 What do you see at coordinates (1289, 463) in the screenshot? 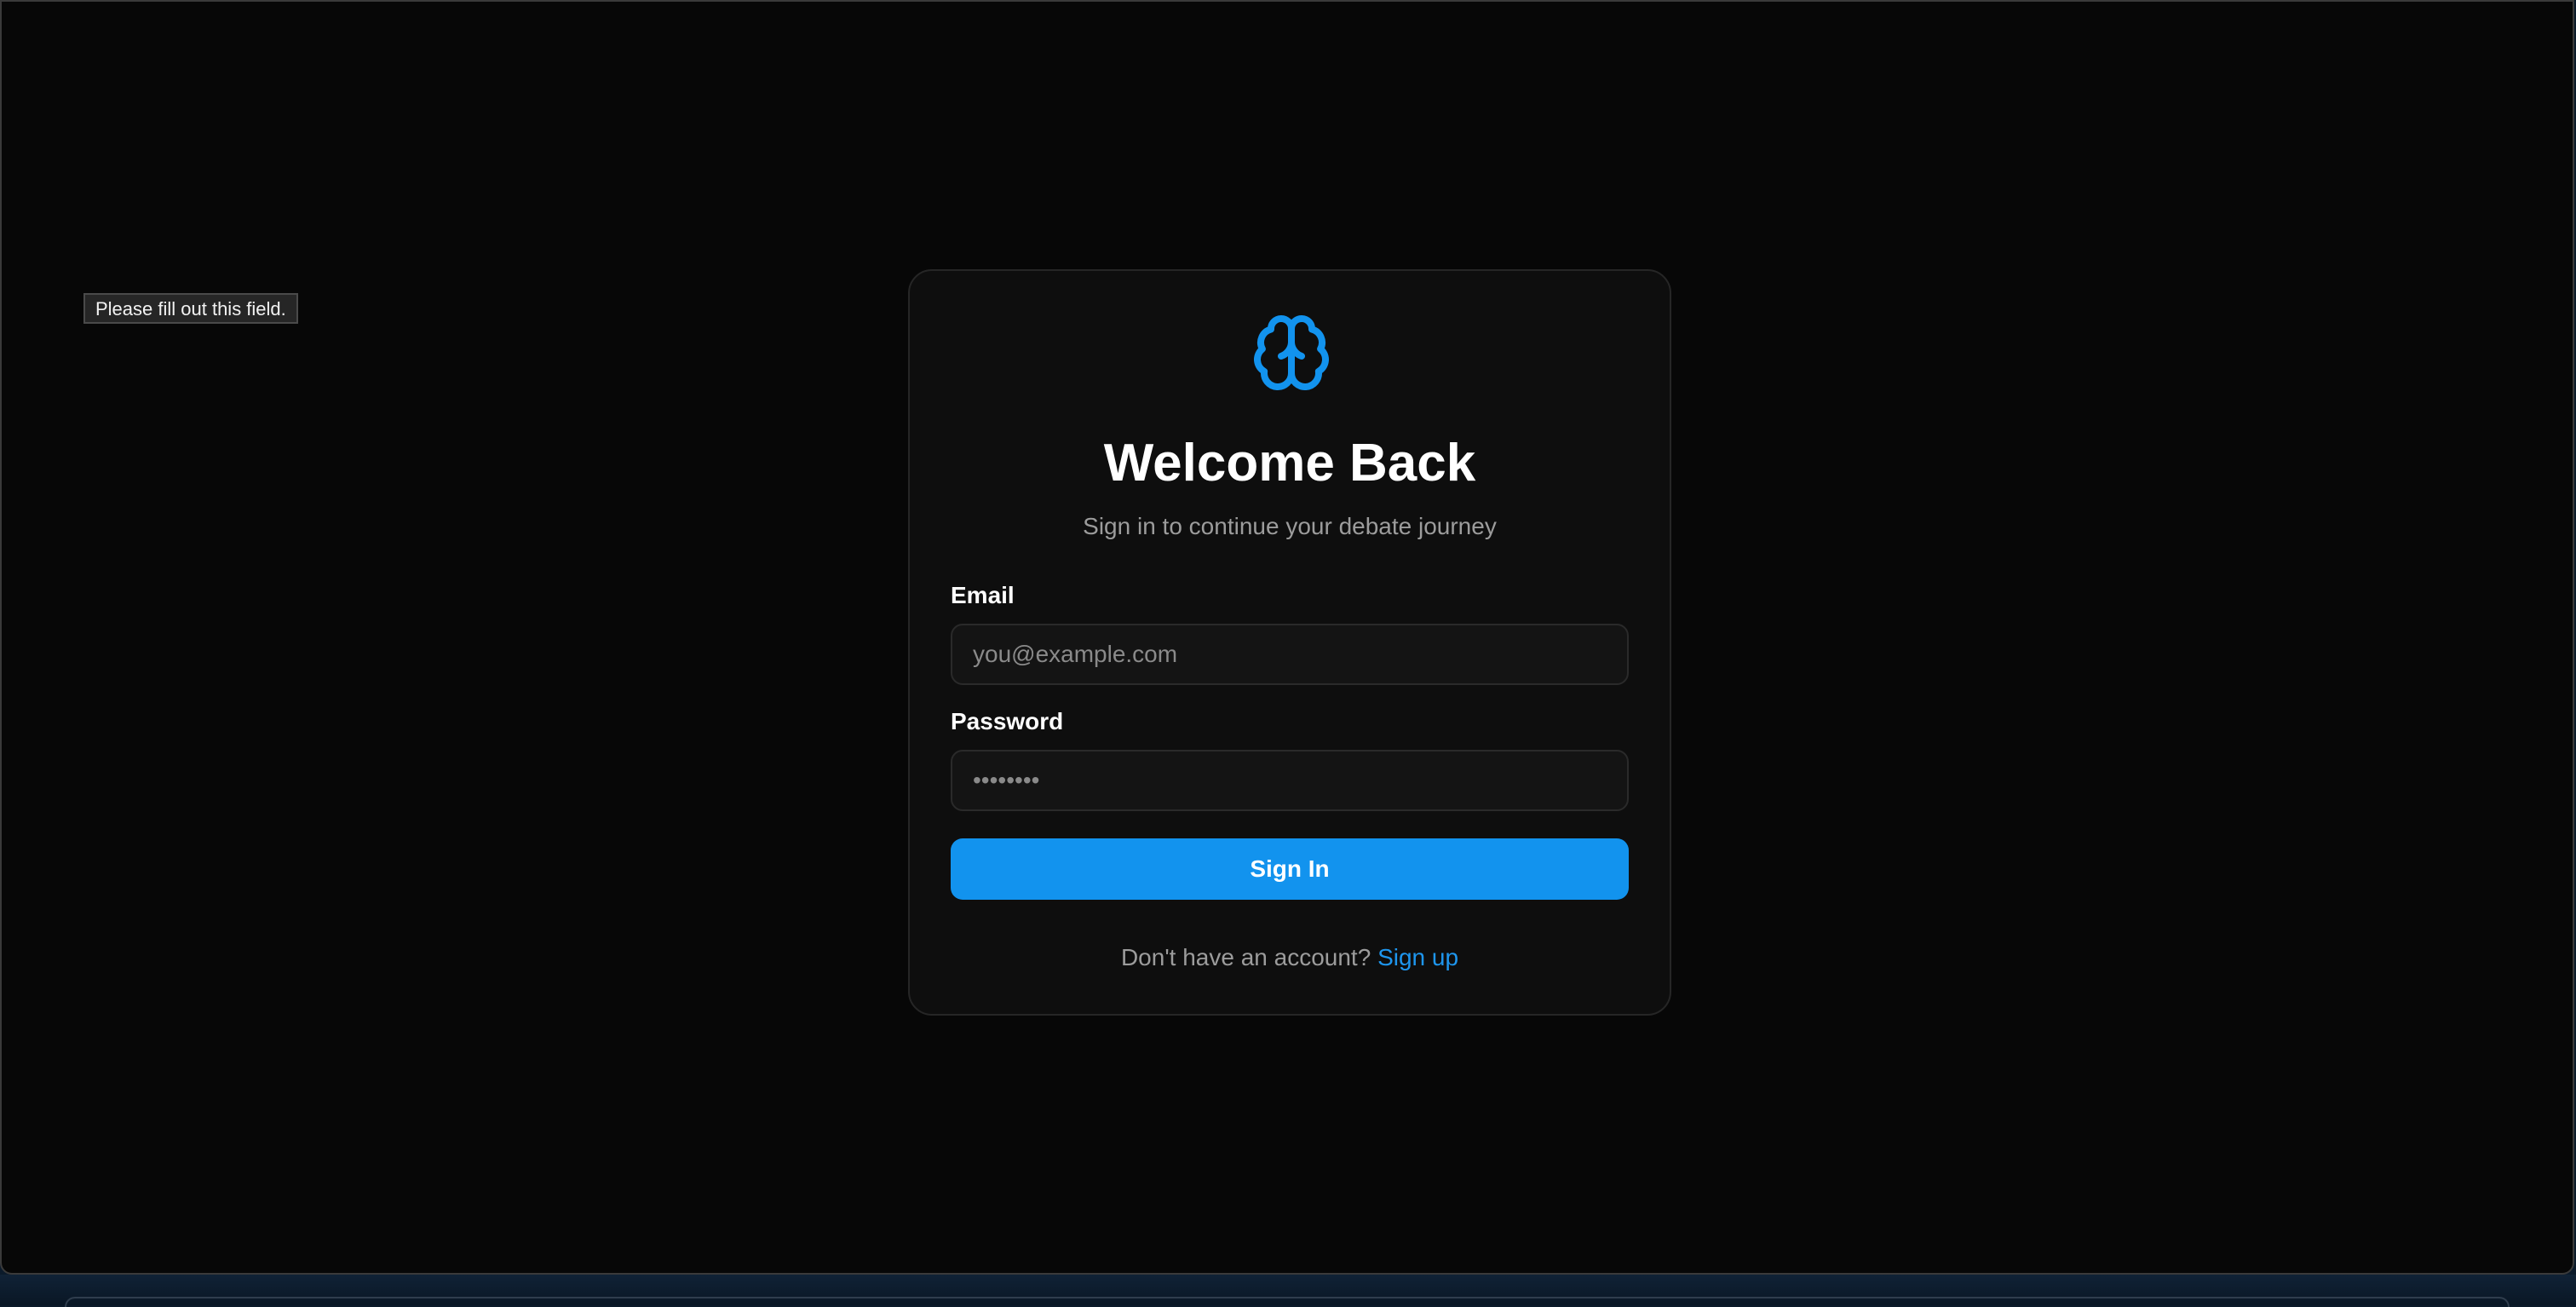
I see `page-title: Welcome Back` at bounding box center [1289, 463].